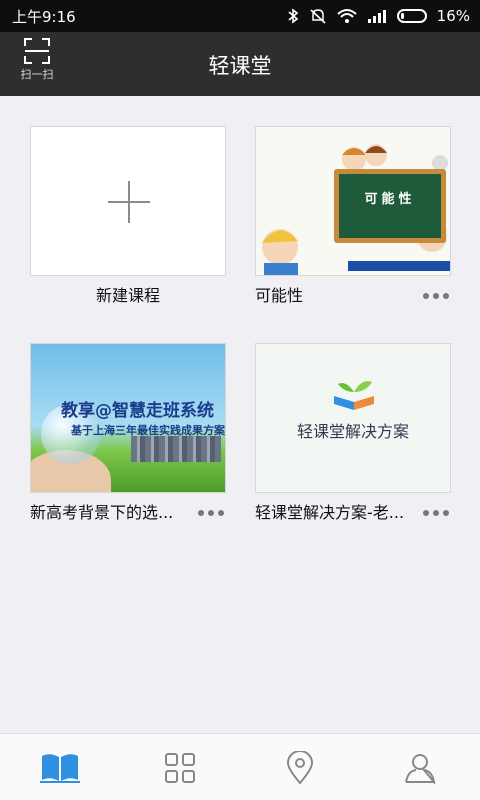 This screenshot has height=800, width=480. I want to click on user-icon, so click(420, 769).